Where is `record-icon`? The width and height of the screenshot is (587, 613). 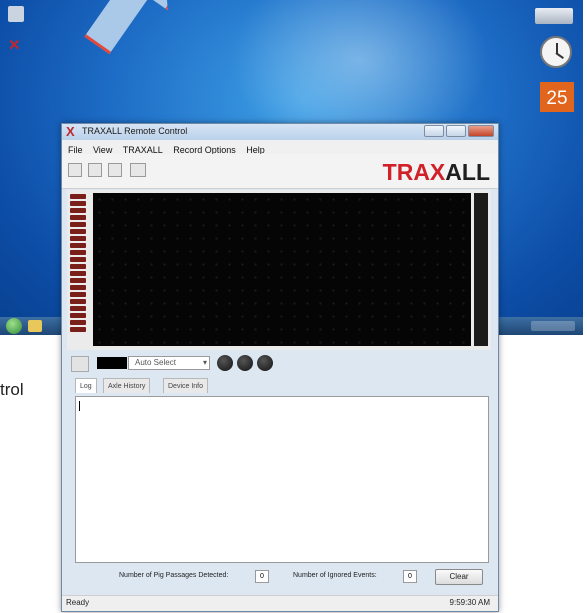 record-icon is located at coordinates (265, 363).